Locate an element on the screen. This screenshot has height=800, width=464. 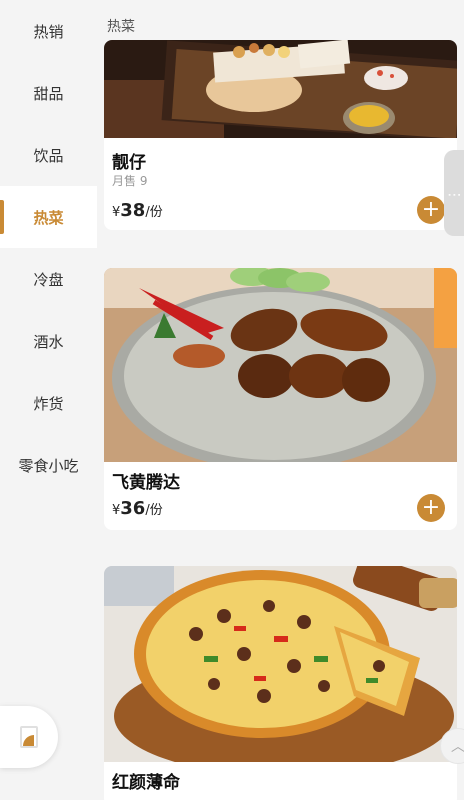
sidebar-item-fried-food: 炸货 is located at coordinates (48, 403).